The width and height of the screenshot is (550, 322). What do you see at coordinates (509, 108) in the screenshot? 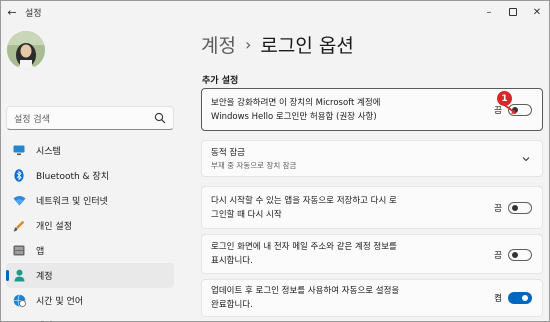
I see `callout-arrow-icon` at bounding box center [509, 108].